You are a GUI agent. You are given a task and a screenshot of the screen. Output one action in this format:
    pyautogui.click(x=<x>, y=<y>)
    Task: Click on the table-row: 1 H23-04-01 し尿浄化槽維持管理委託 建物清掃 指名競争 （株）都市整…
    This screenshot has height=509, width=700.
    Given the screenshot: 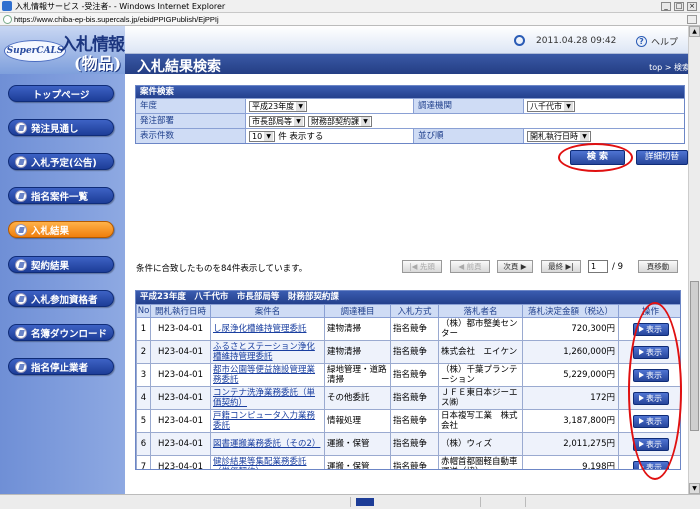 What is the action you would take?
    pyautogui.click(x=408, y=329)
    